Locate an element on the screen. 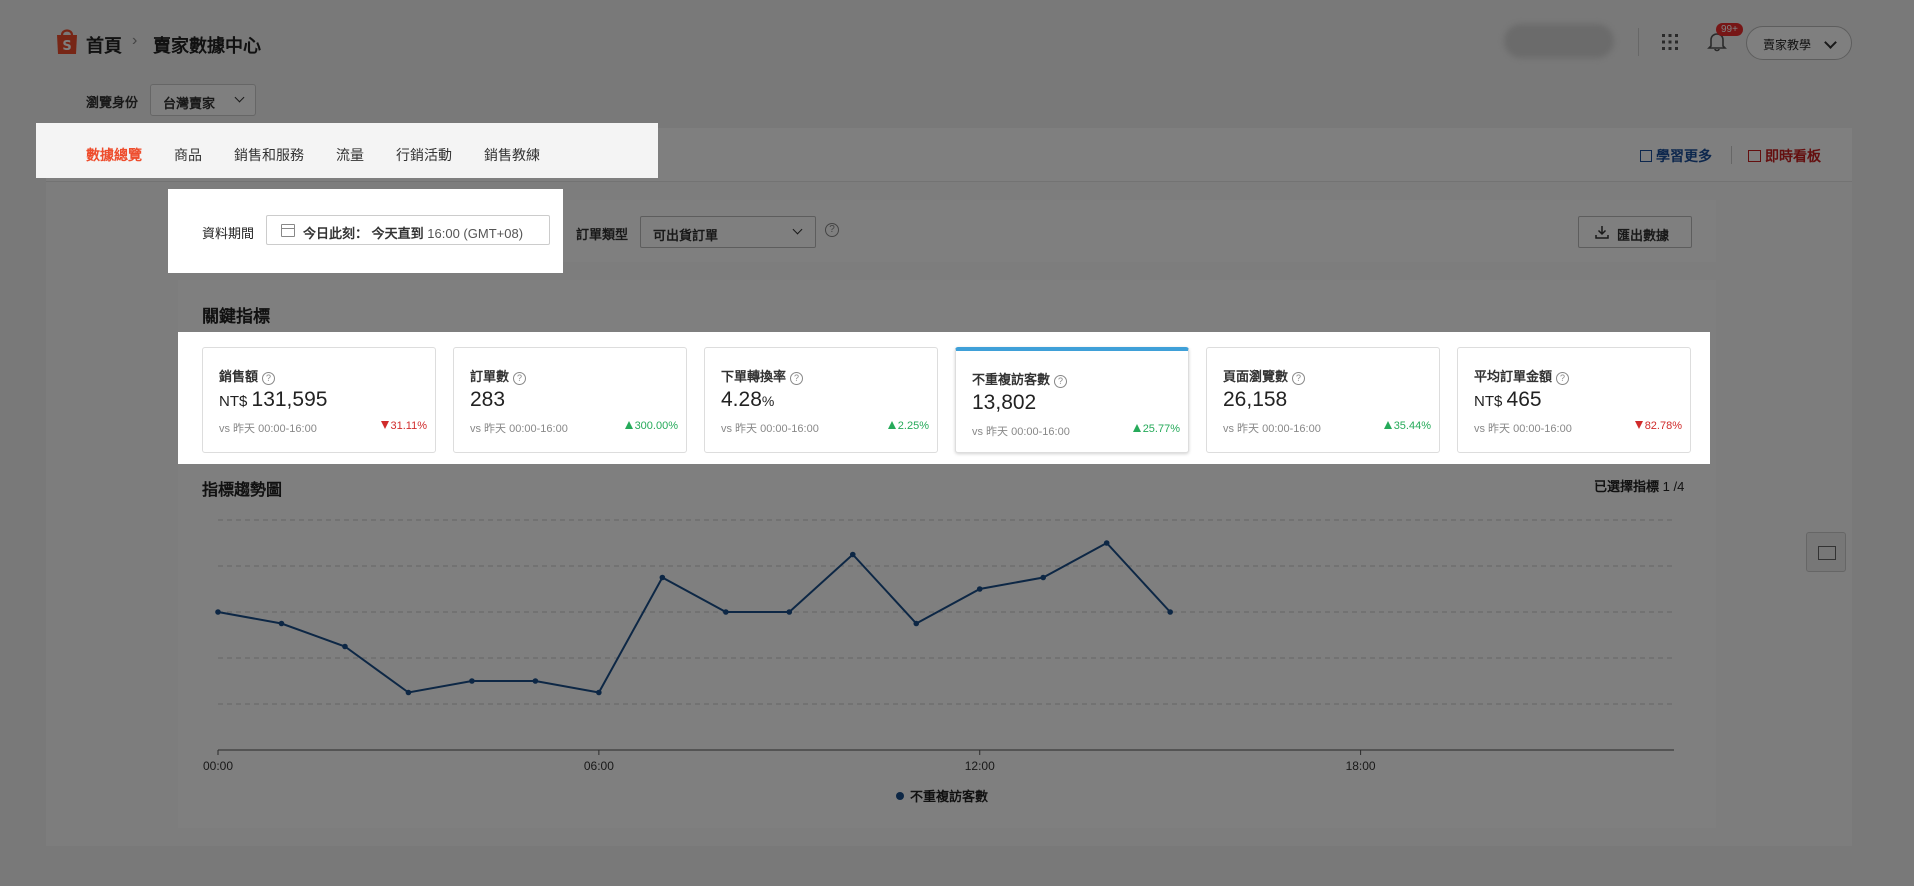 Image resolution: width=1914 pixels, height=886 pixels. metric-card: 銷售額? NT$ 131,595 vs 昨天 00:00-16:00 31.11% is located at coordinates (319, 400).